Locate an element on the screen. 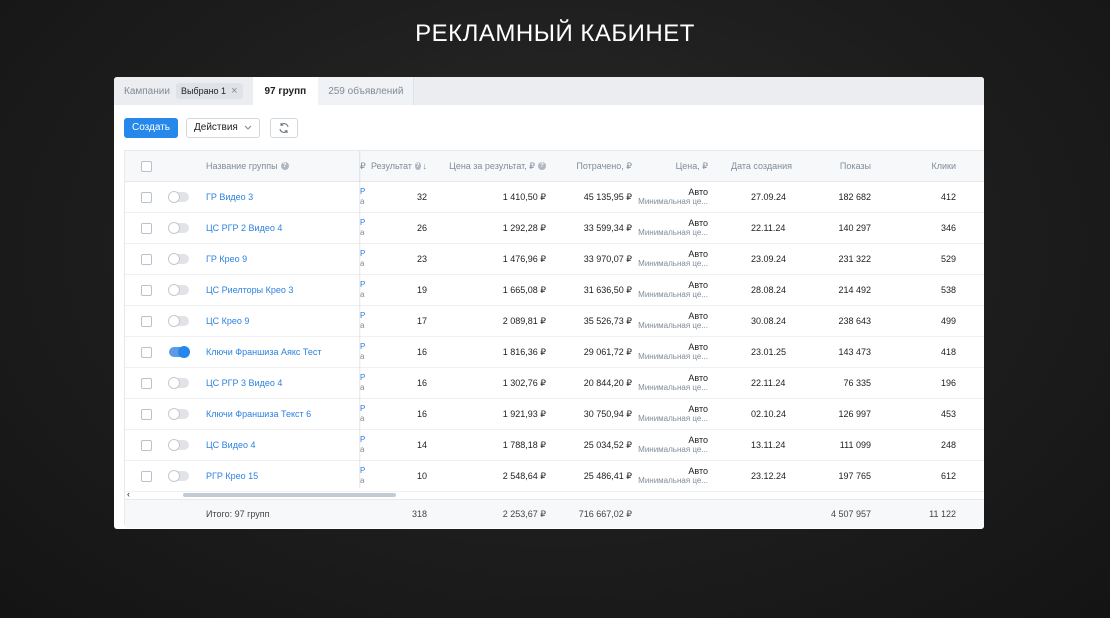  group-name-link: ЦС РГР 3 Видео 4 is located at coordinates (244, 383).